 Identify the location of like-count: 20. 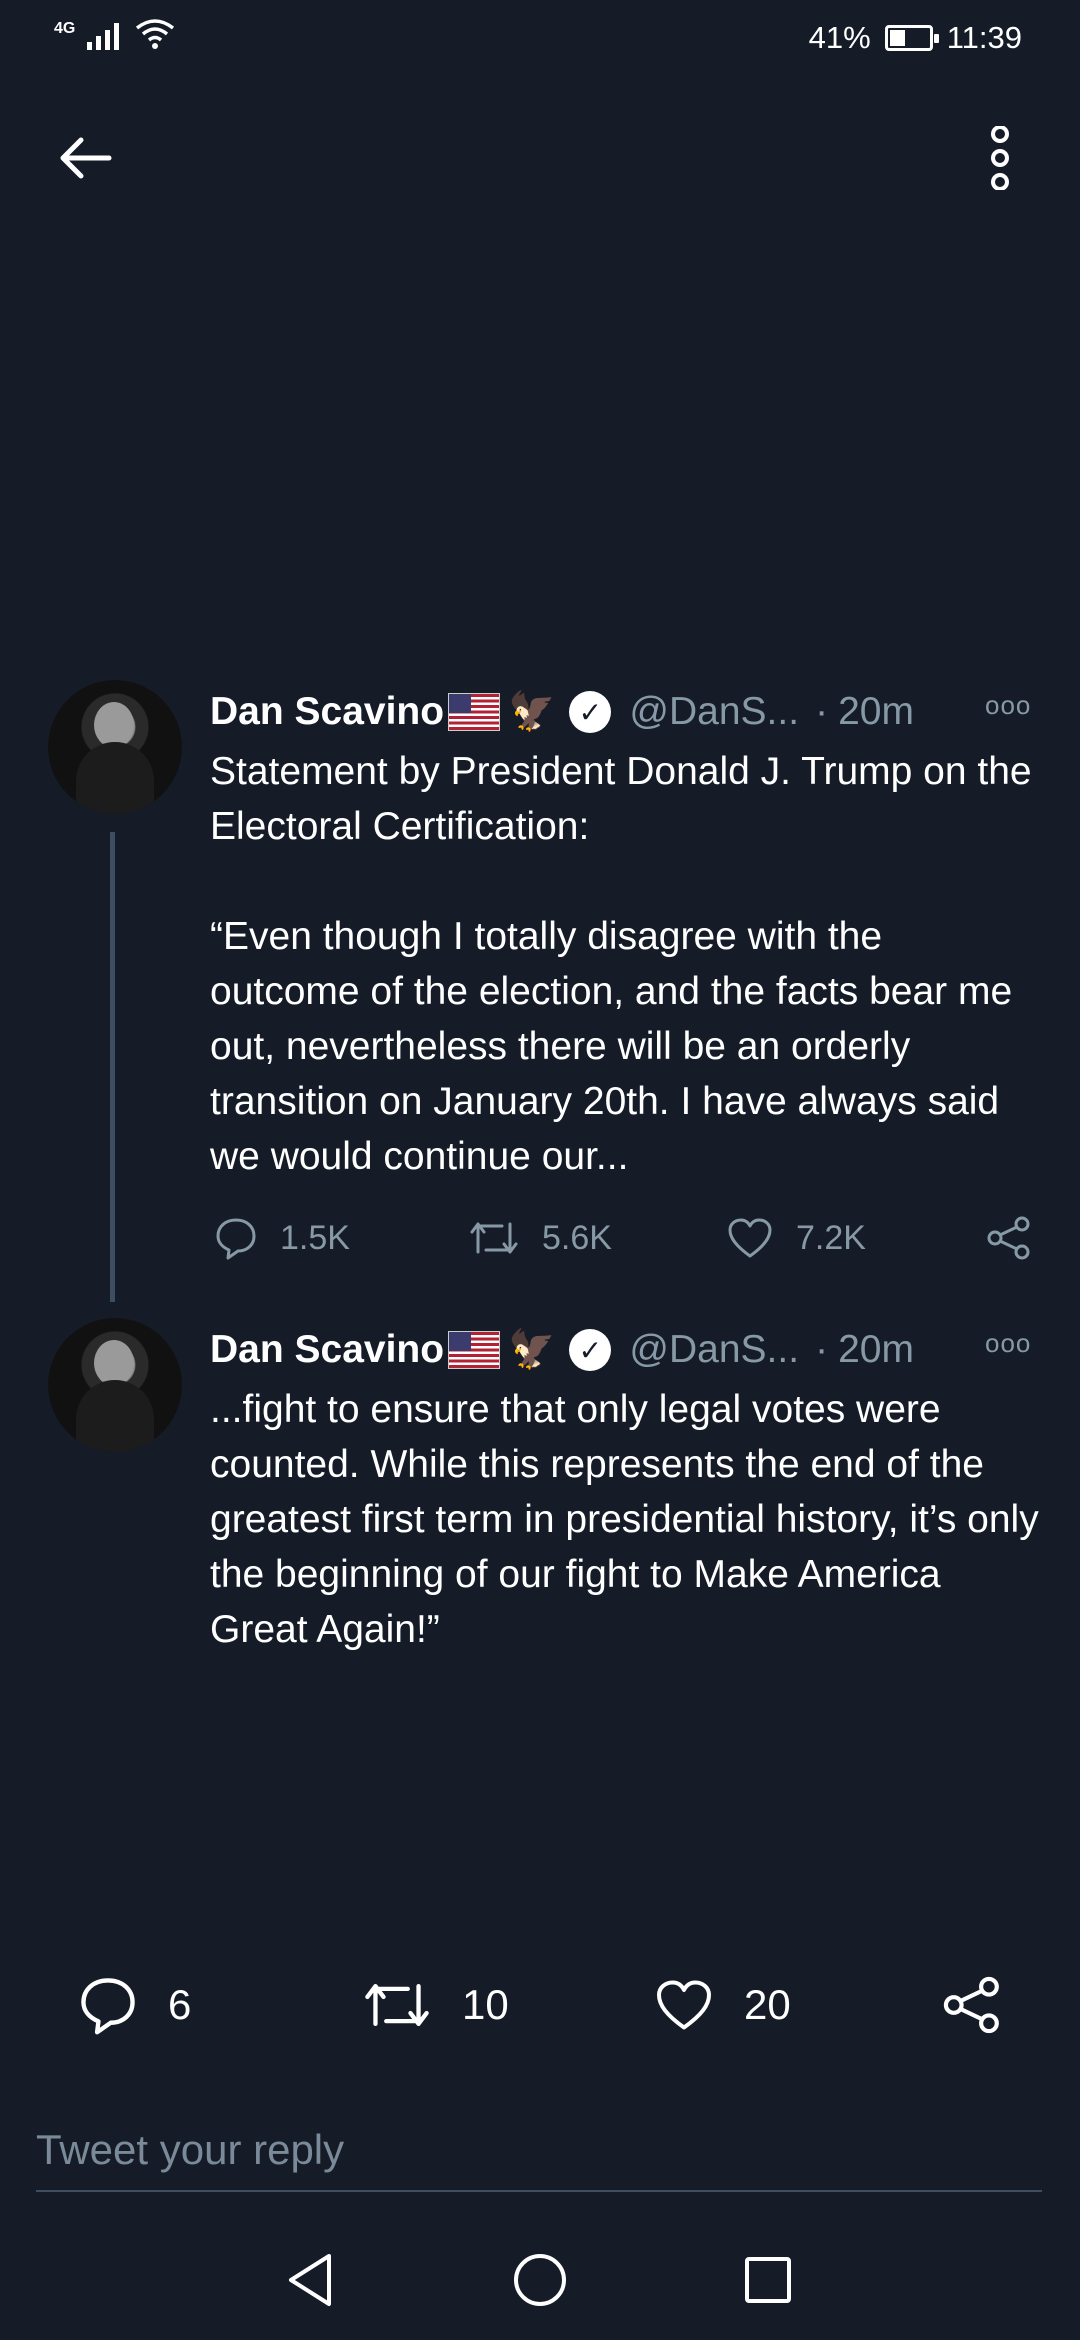
(767, 2004).